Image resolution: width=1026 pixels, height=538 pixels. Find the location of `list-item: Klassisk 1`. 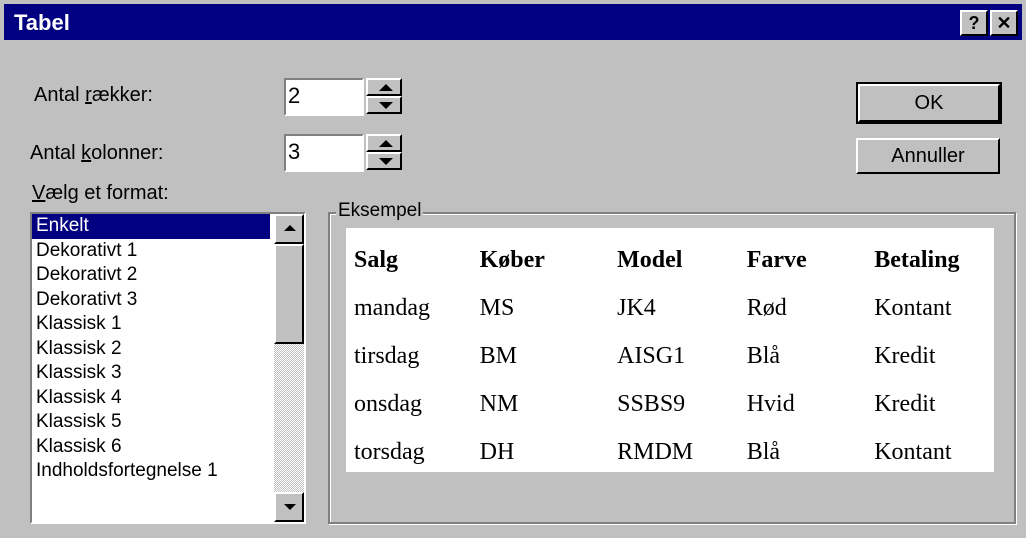

list-item: Klassisk 1 is located at coordinates (151, 324).